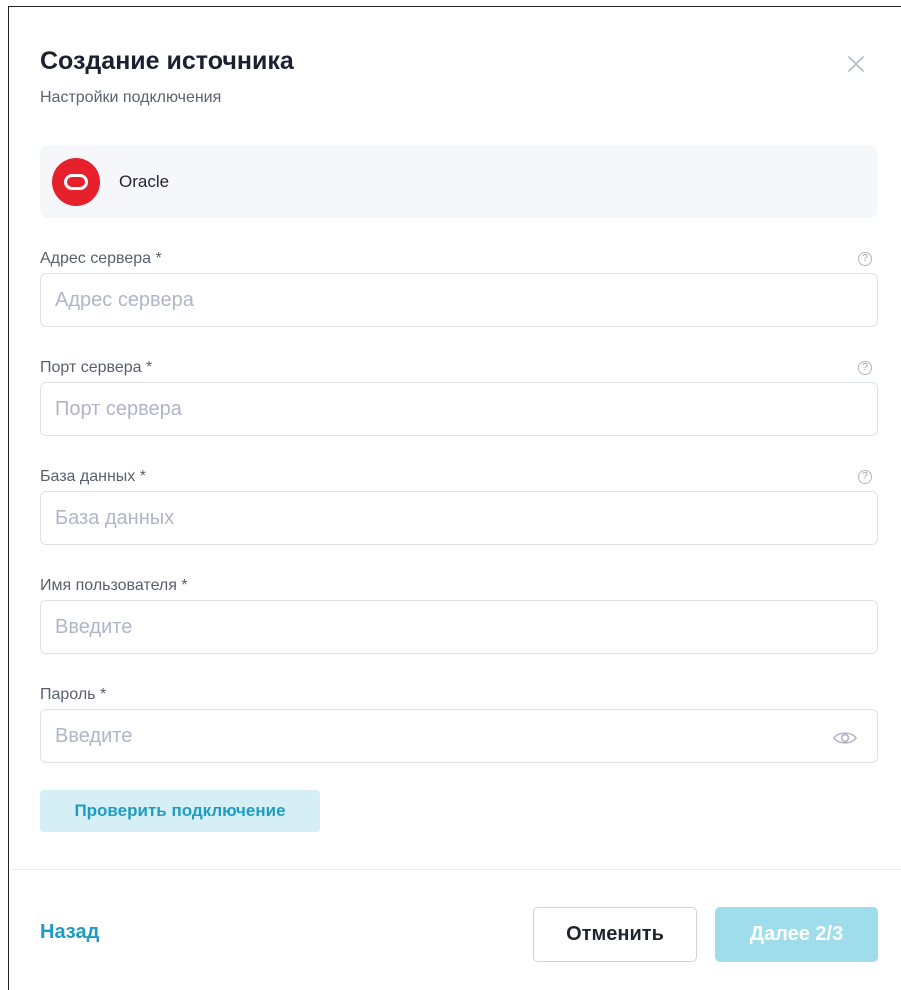 Image resolution: width=901 pixels, height=990 pixels. What do you see at coordinates (865, 477) in the screenshot?
I see `database-help-icon: ?` at bounding box center [865, 477].